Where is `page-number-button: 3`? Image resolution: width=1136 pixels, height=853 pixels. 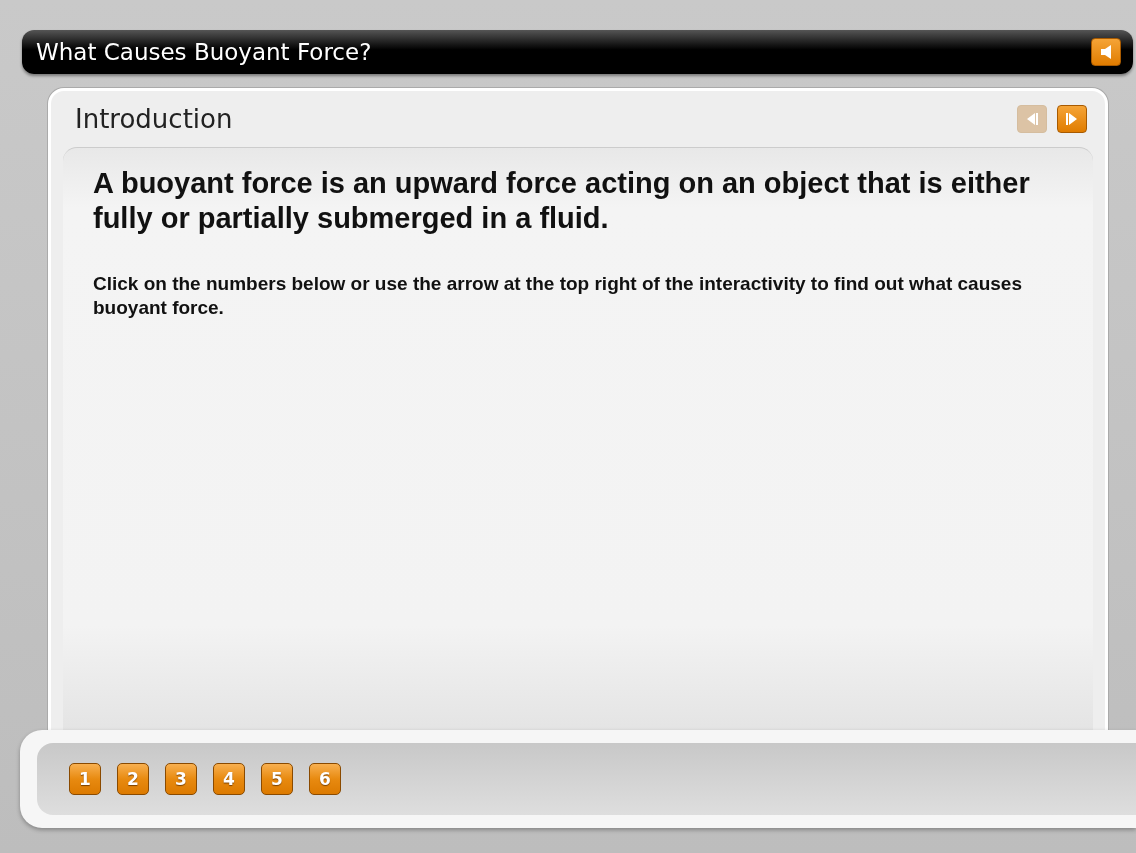 page-number-button: 3 is located at coordinates (181, 779).